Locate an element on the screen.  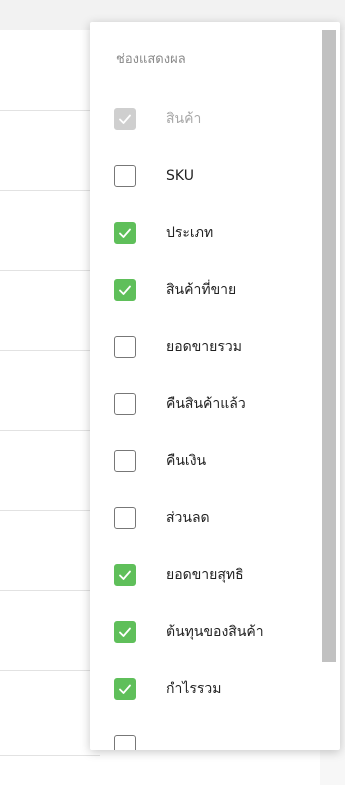
option-label: คืนสินค้าแล้ว is located at coordinates (206, 404).